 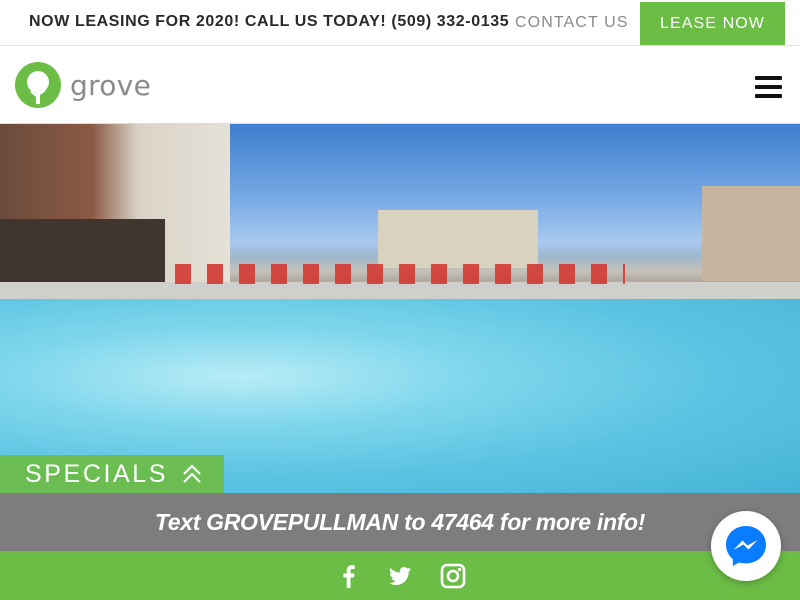 What do you see at coordinates (572, 23) in the screenshot?
I see `contact-us-link: CONTACT US` at bounding box center [572, 23].